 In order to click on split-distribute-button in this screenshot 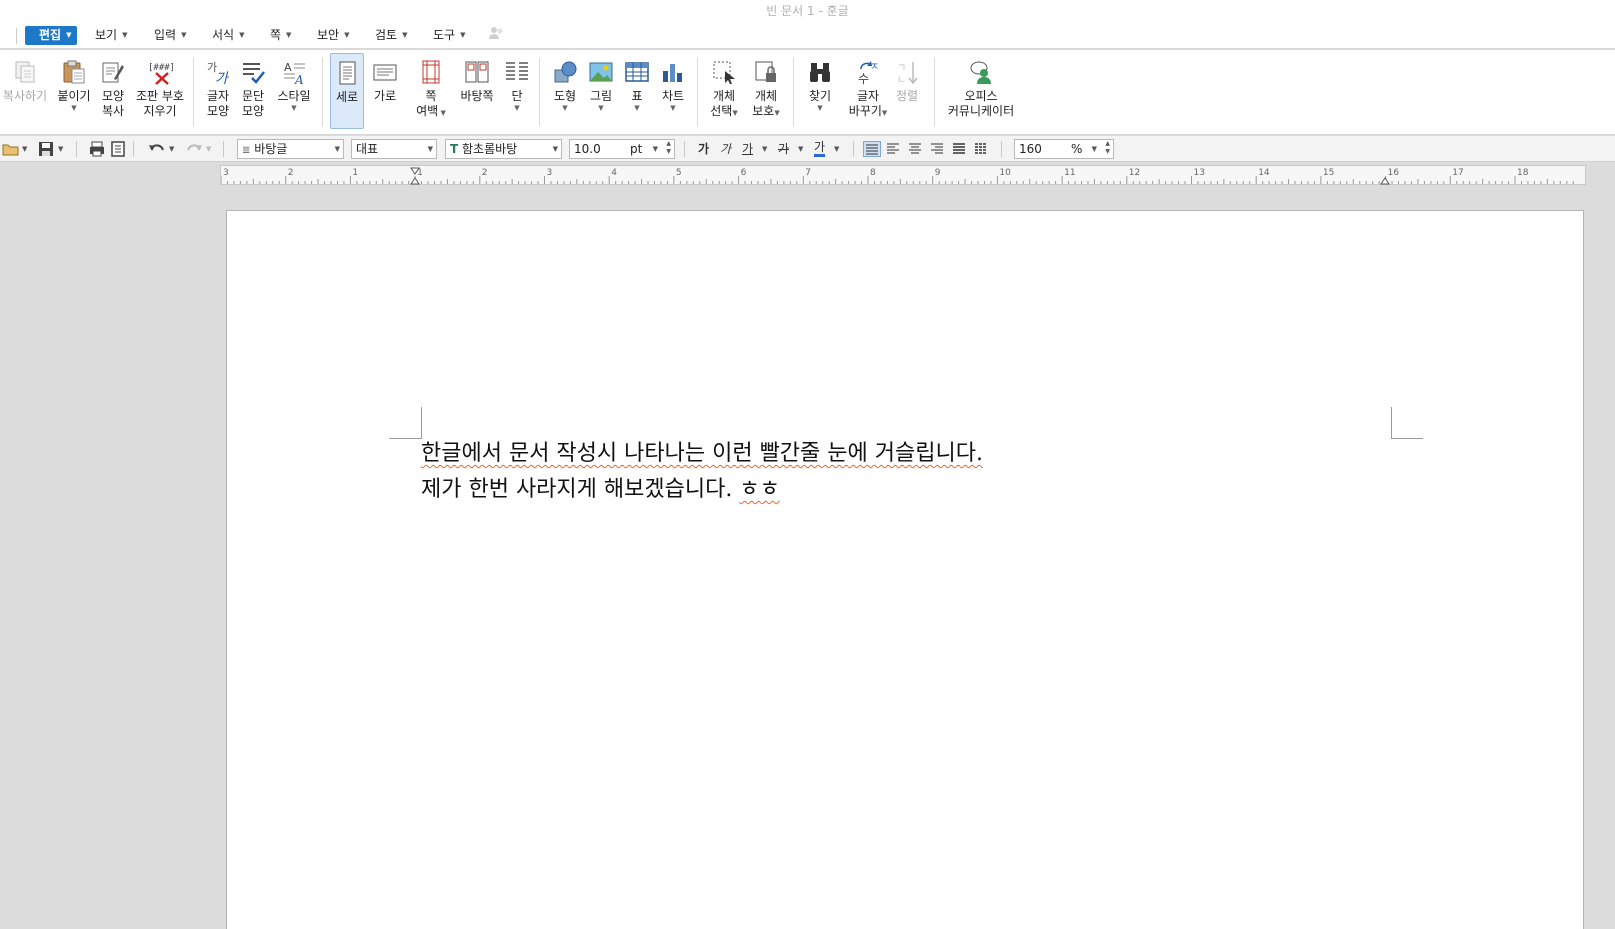, I will do `click(982, 149)`.